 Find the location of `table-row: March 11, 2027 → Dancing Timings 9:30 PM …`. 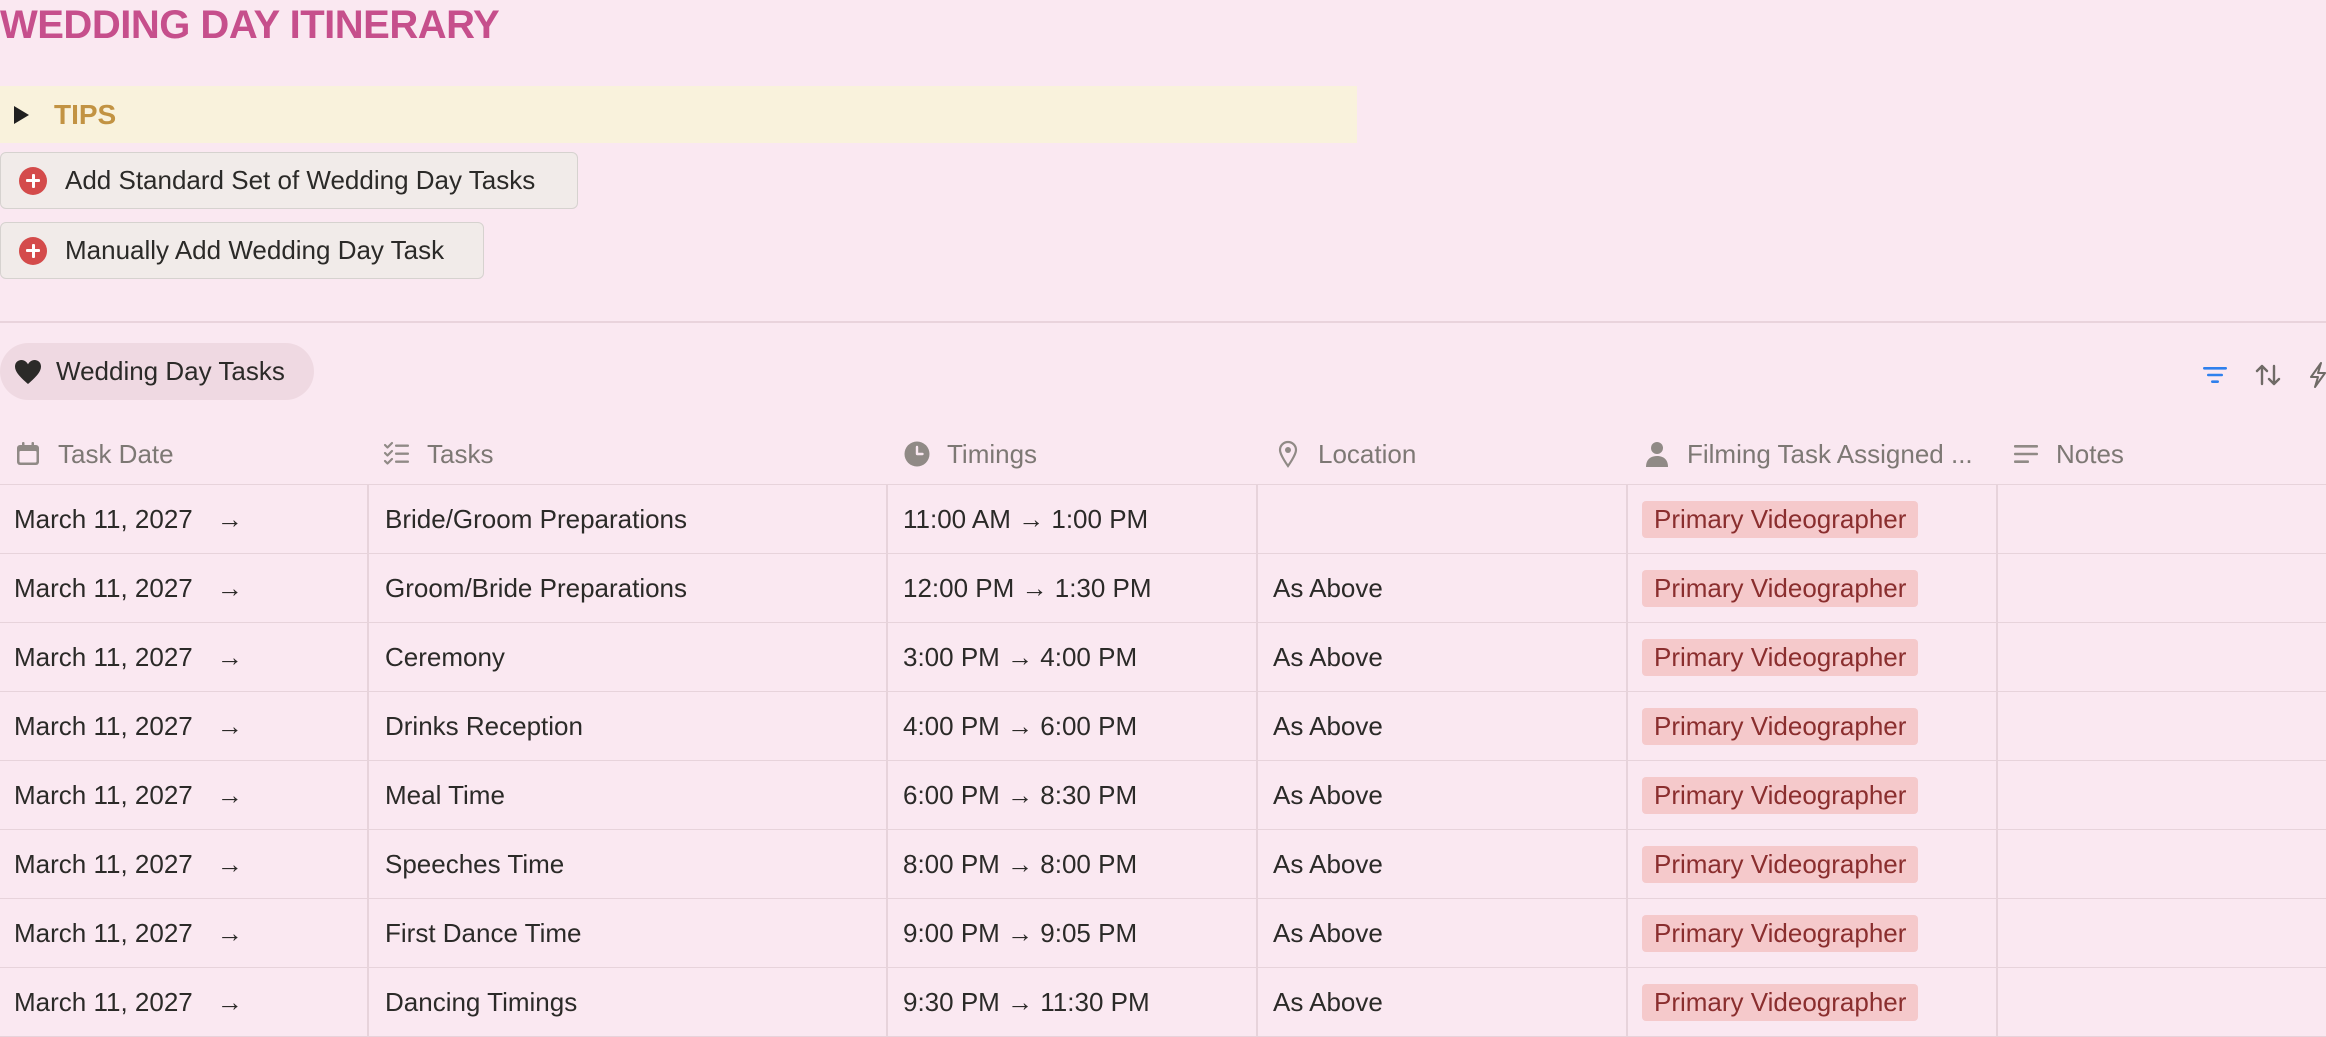

table-row: March 11, 2027 → Dancing Timings 9:30 PM … is located at coordinates (1163, 1002).